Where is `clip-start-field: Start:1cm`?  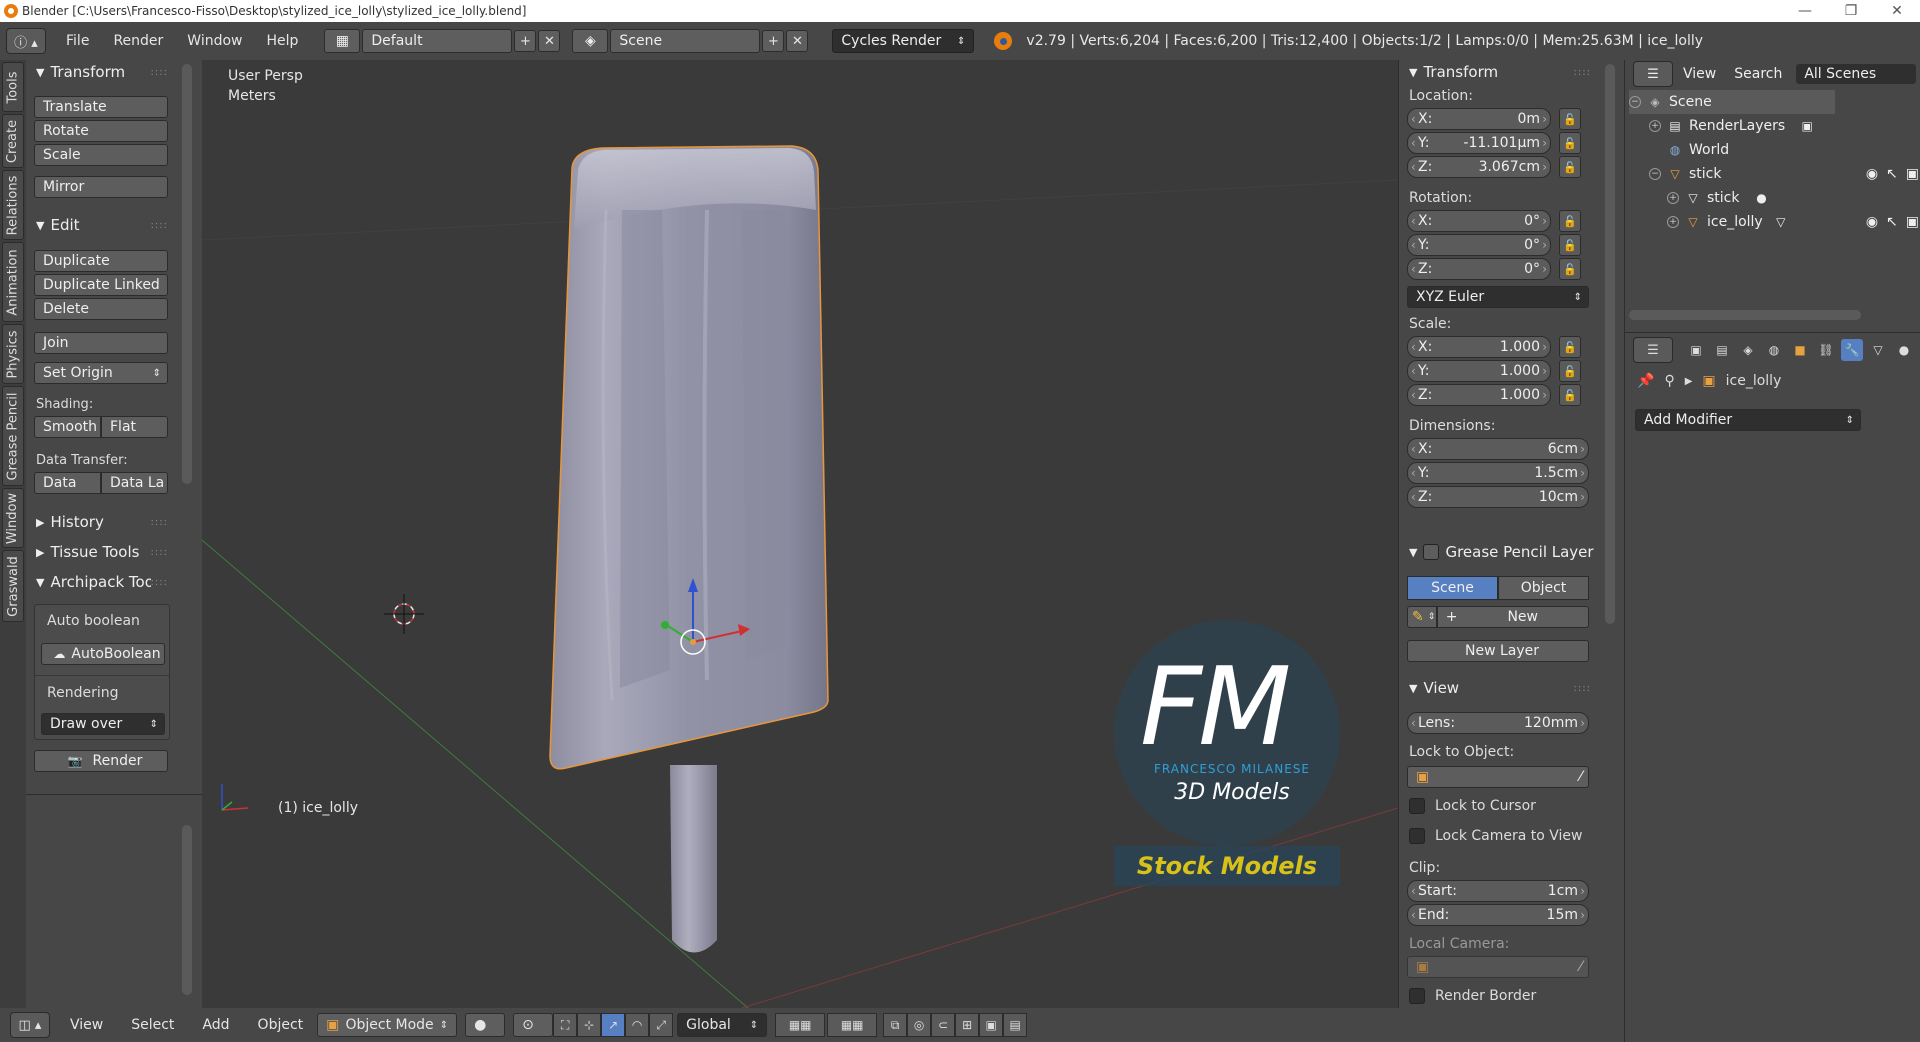
clip-start-field: Start:1cm is located at coordinates (1498, 891).